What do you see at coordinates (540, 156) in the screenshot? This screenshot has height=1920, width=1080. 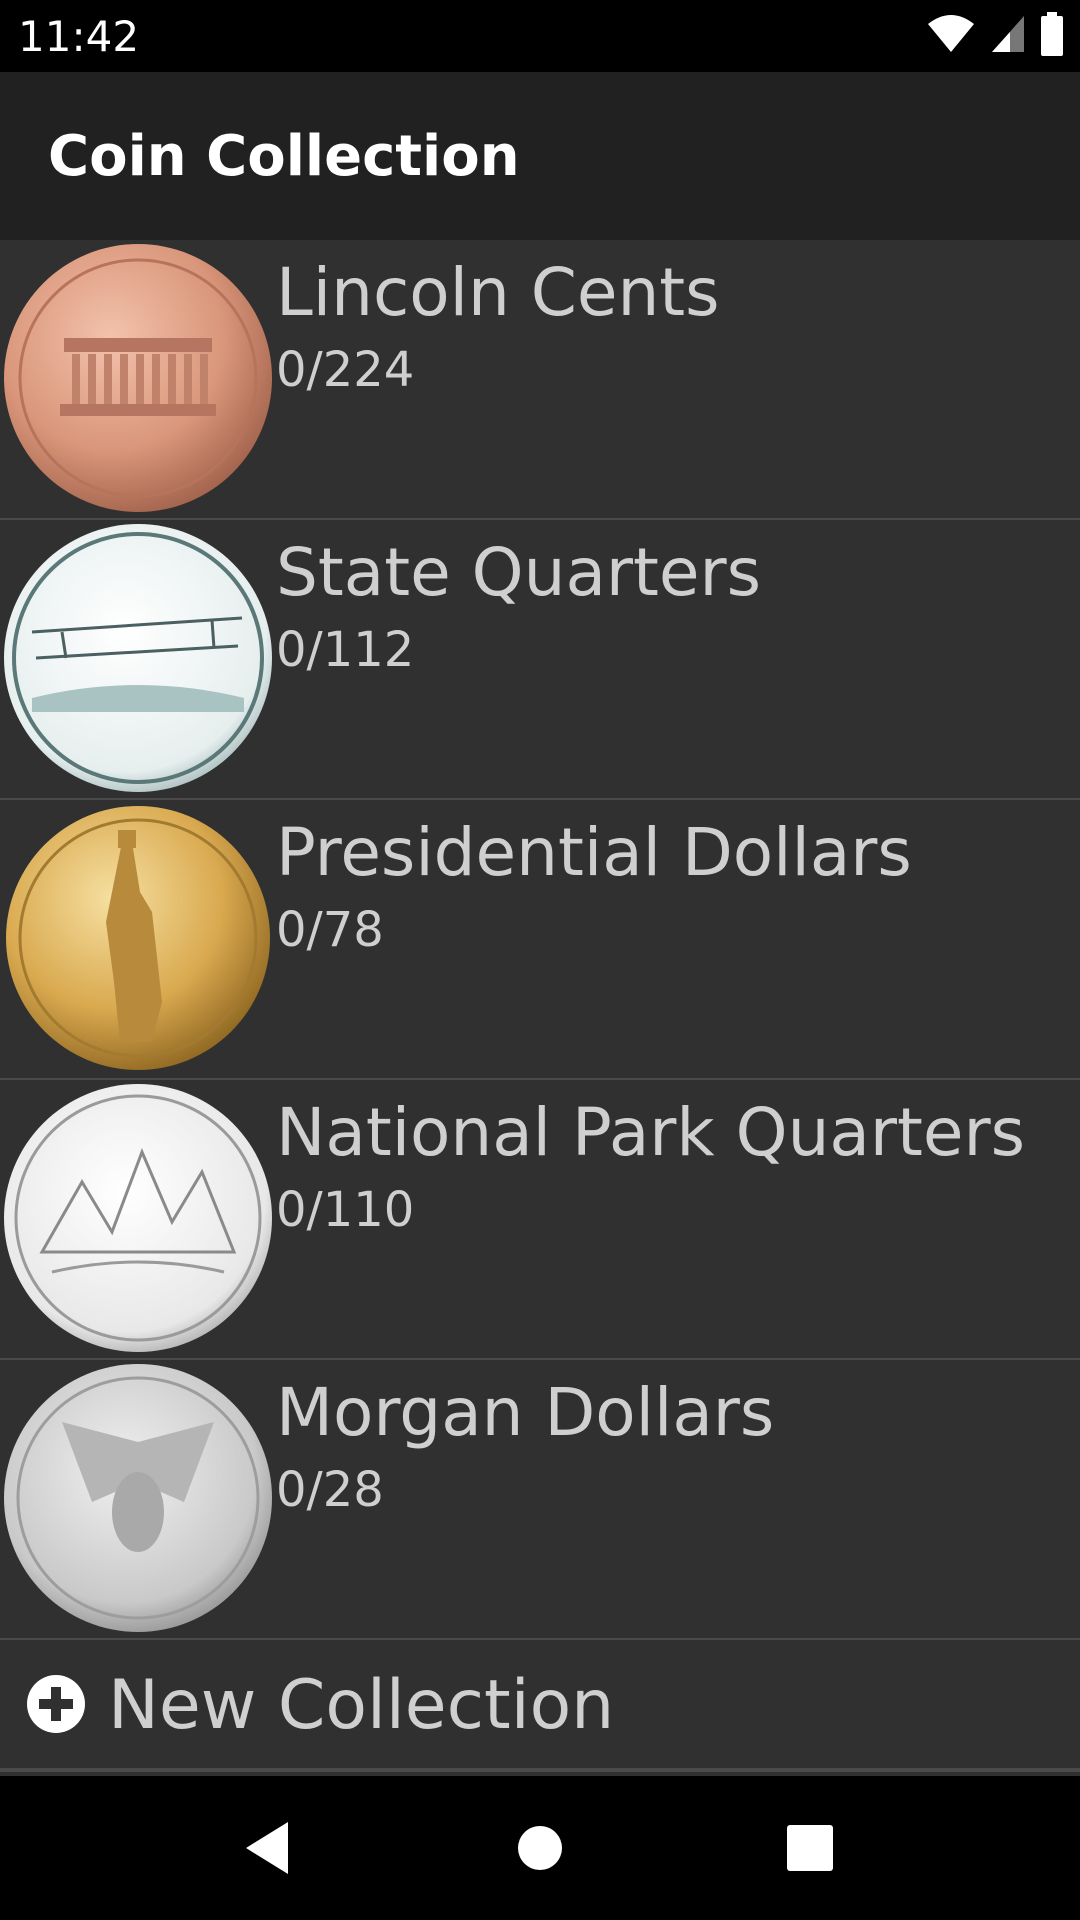 I see `app-bar: Coin Collection` at bounding box center [540, 156].